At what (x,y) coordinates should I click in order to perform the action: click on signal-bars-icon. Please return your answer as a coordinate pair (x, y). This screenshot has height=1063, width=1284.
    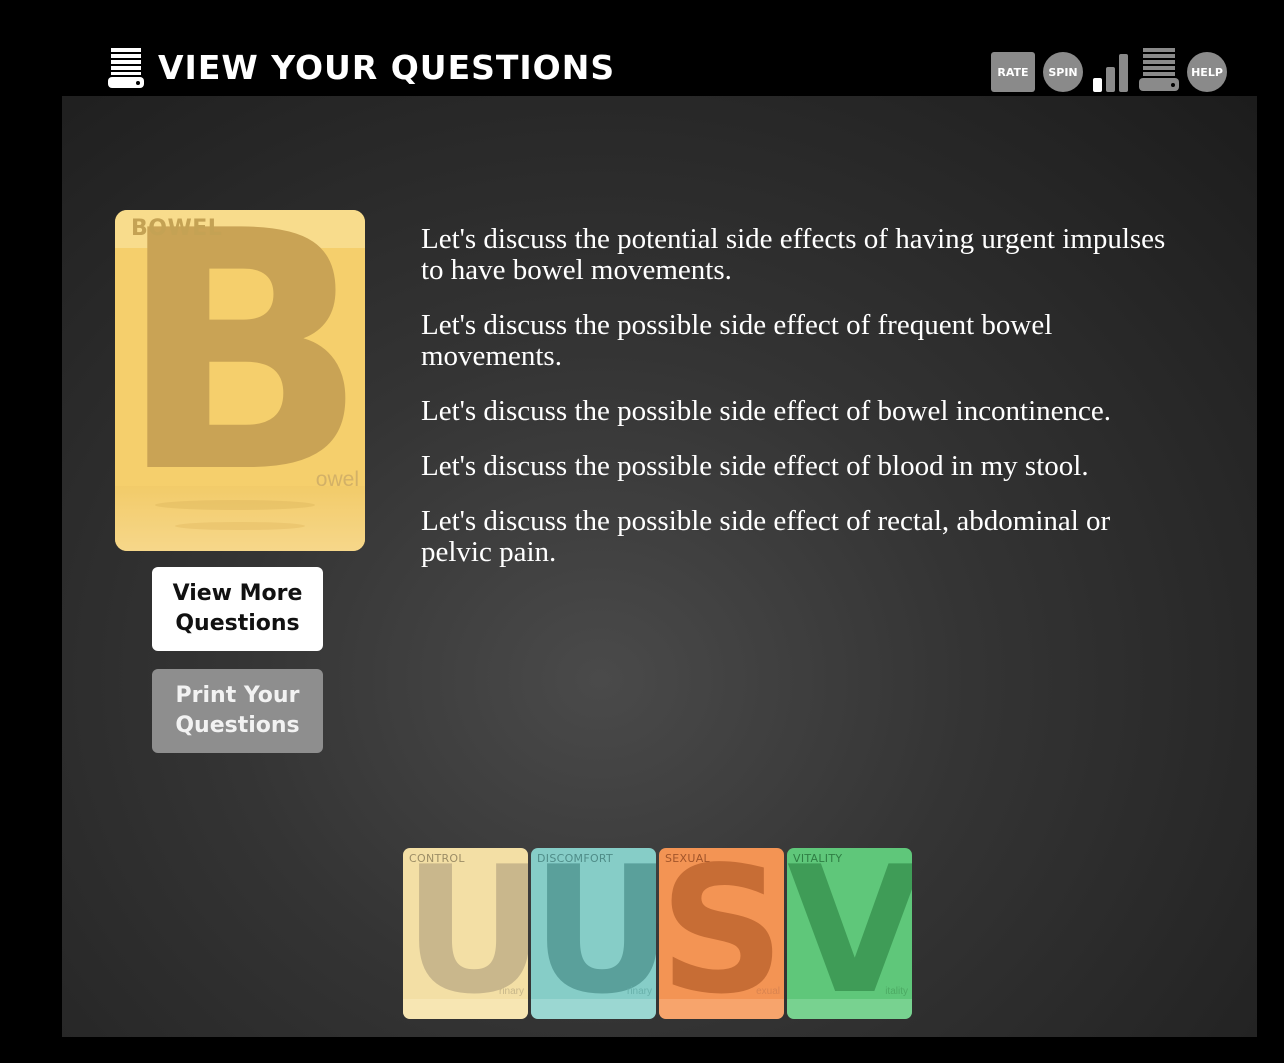
    Looking at the image, I should click on (1111, 72).